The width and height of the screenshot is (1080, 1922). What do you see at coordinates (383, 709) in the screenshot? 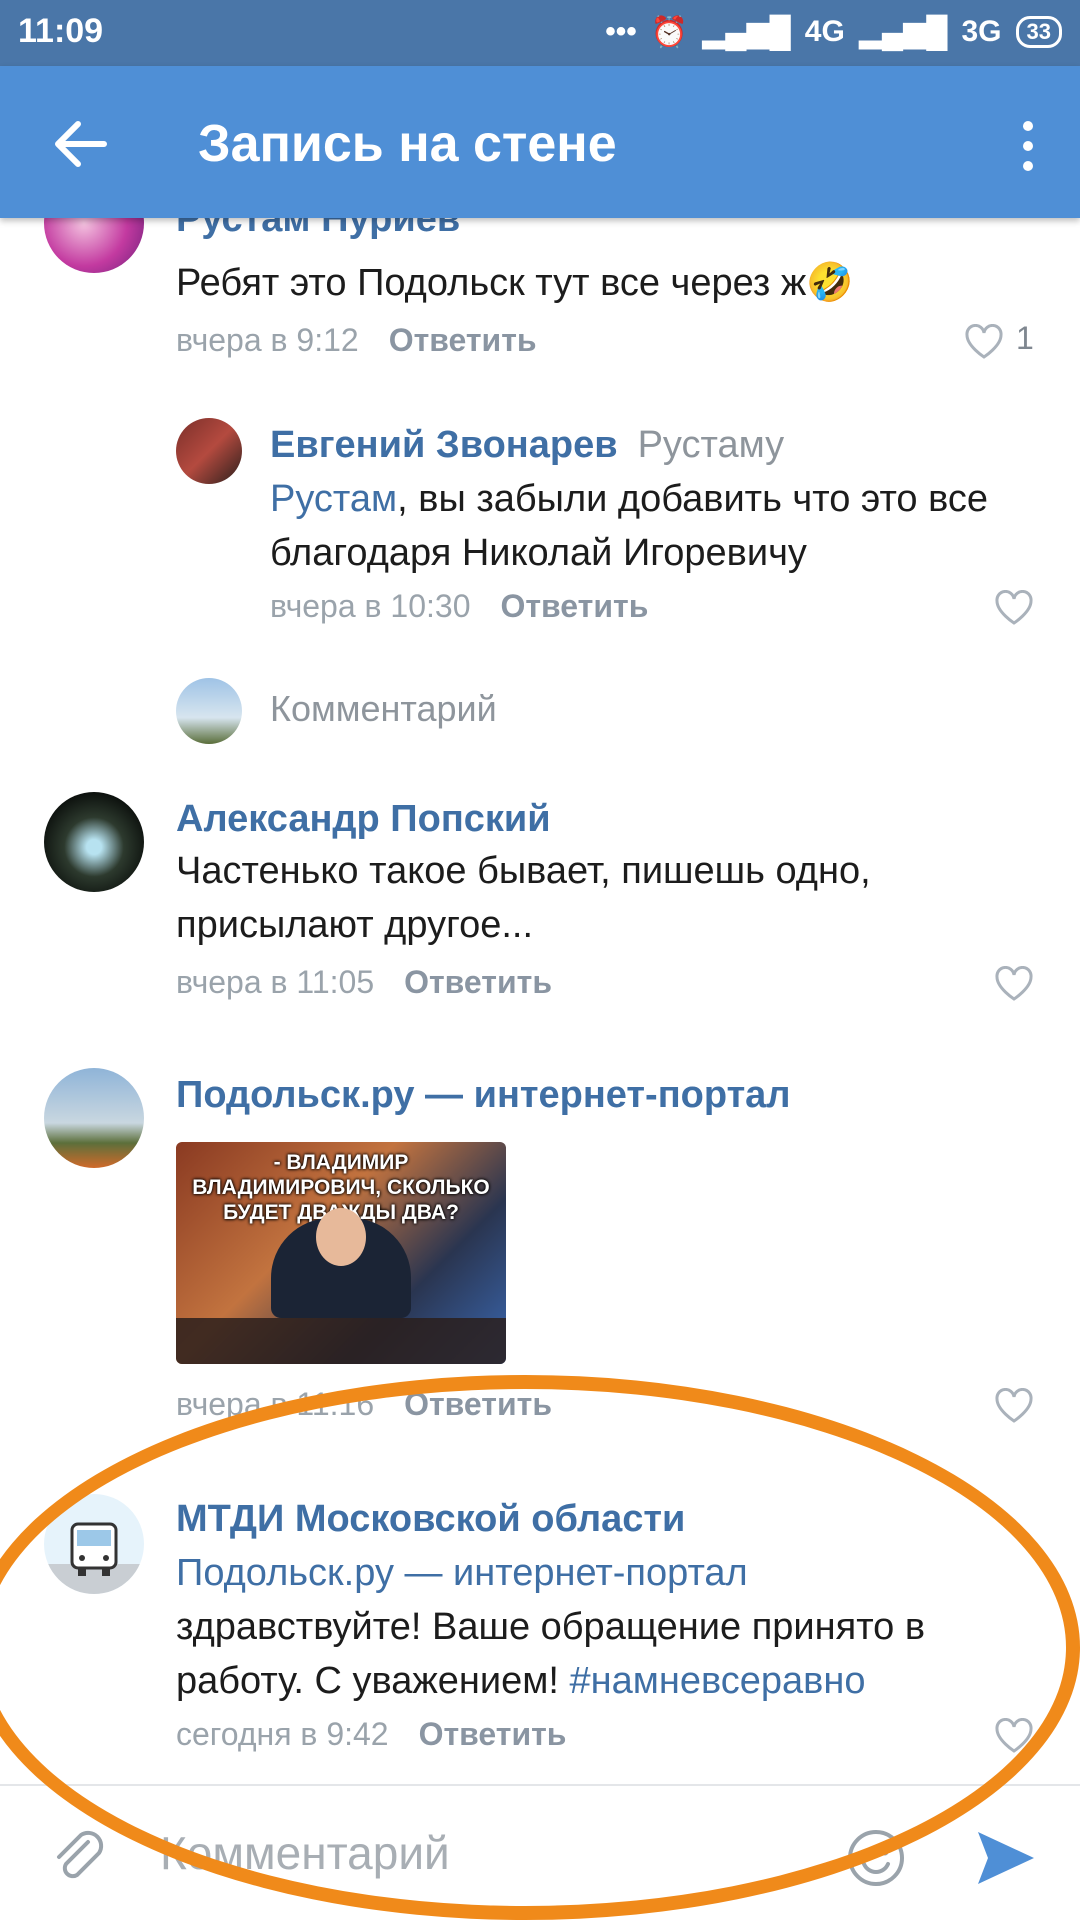
I see `thread-reply-input: Комментарий` at bounding box center [383, 709].